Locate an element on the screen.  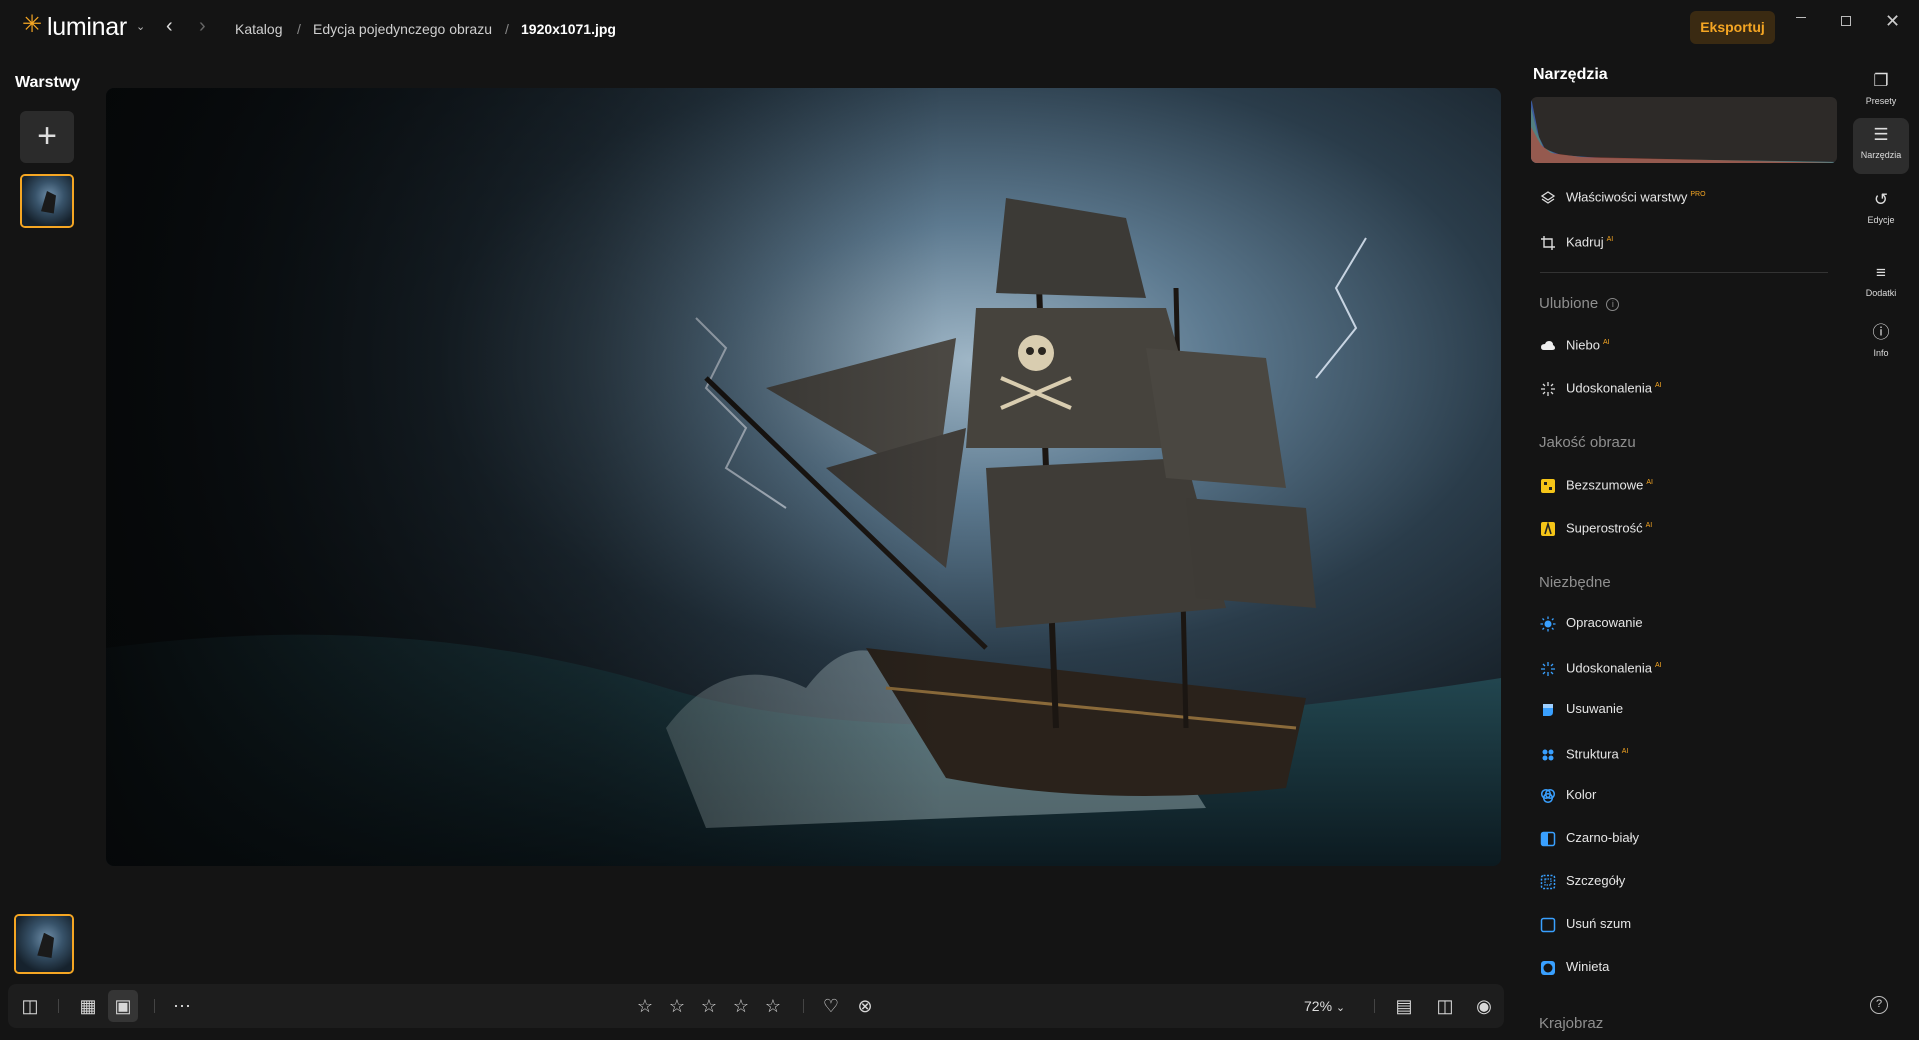
more-options-icon: ⋯ is located at coordinates (182, 1006).